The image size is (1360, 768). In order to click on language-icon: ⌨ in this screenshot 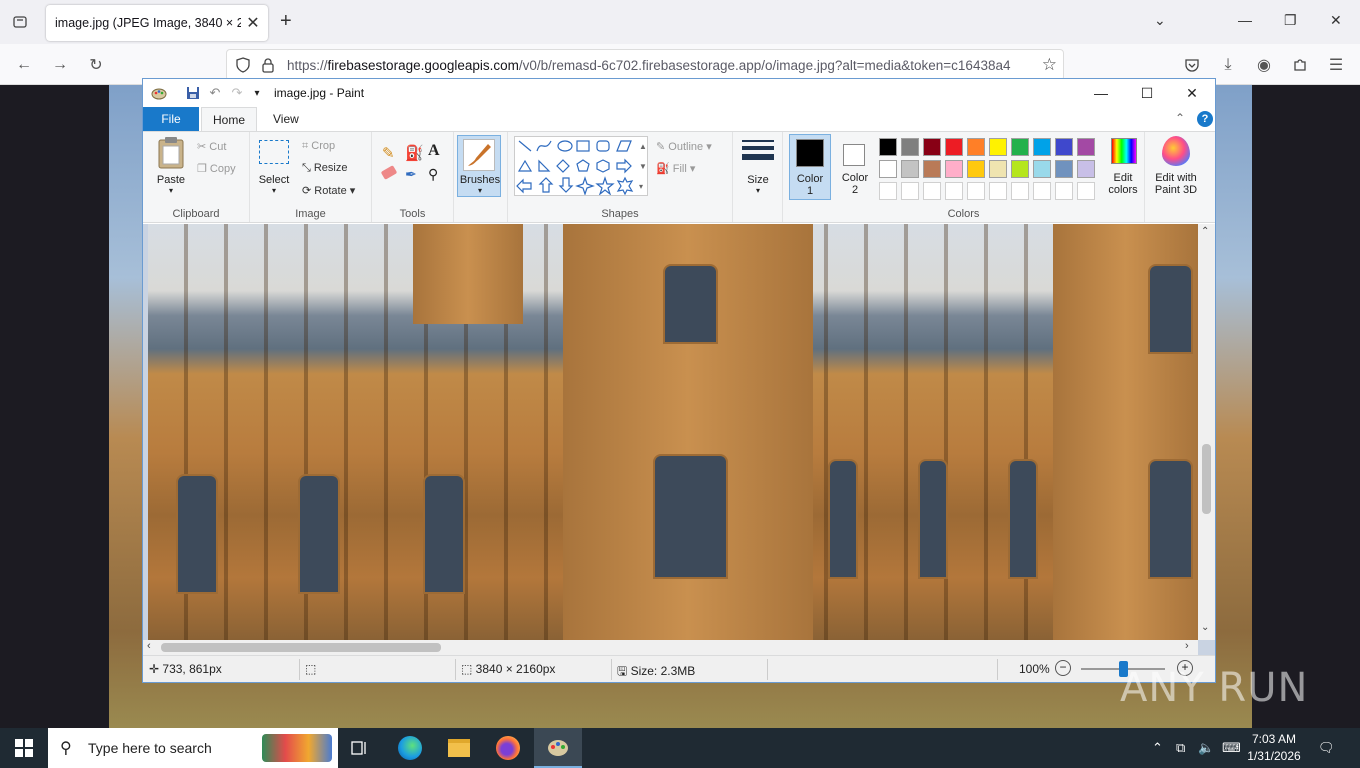, I will do `click(1231, 748)`.